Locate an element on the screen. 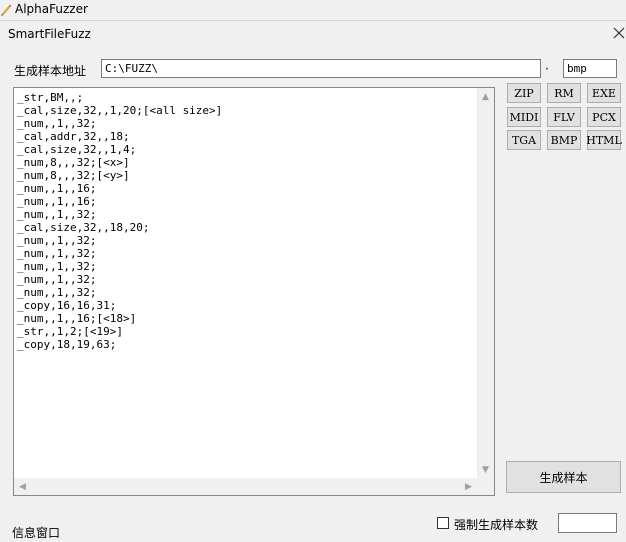 Image resolution: width=626 pixels, height=542 pixels. editor-line: _num,,1,,16;[<18>] is located at coordinates (77, 318).